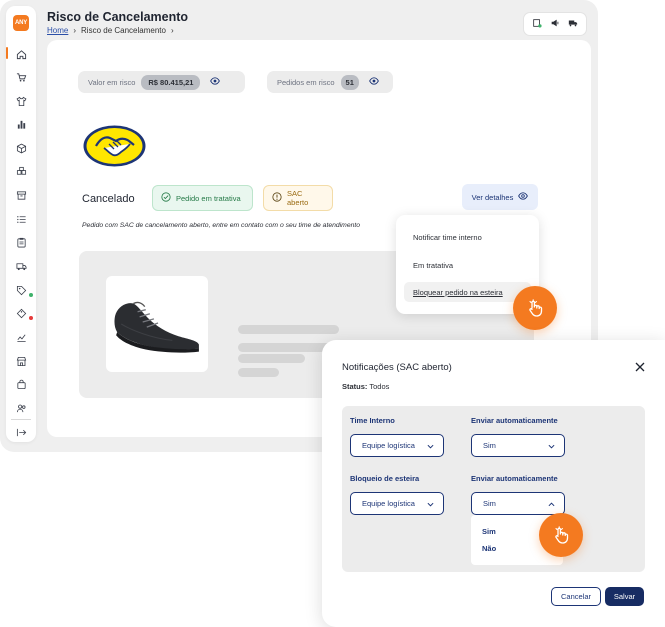 This screenshot has width=665, height=627. What do you see at coordinates (21, 432) in the screenshot?
I see `collapse-arrow-icon` at bounding box center [21, 432].